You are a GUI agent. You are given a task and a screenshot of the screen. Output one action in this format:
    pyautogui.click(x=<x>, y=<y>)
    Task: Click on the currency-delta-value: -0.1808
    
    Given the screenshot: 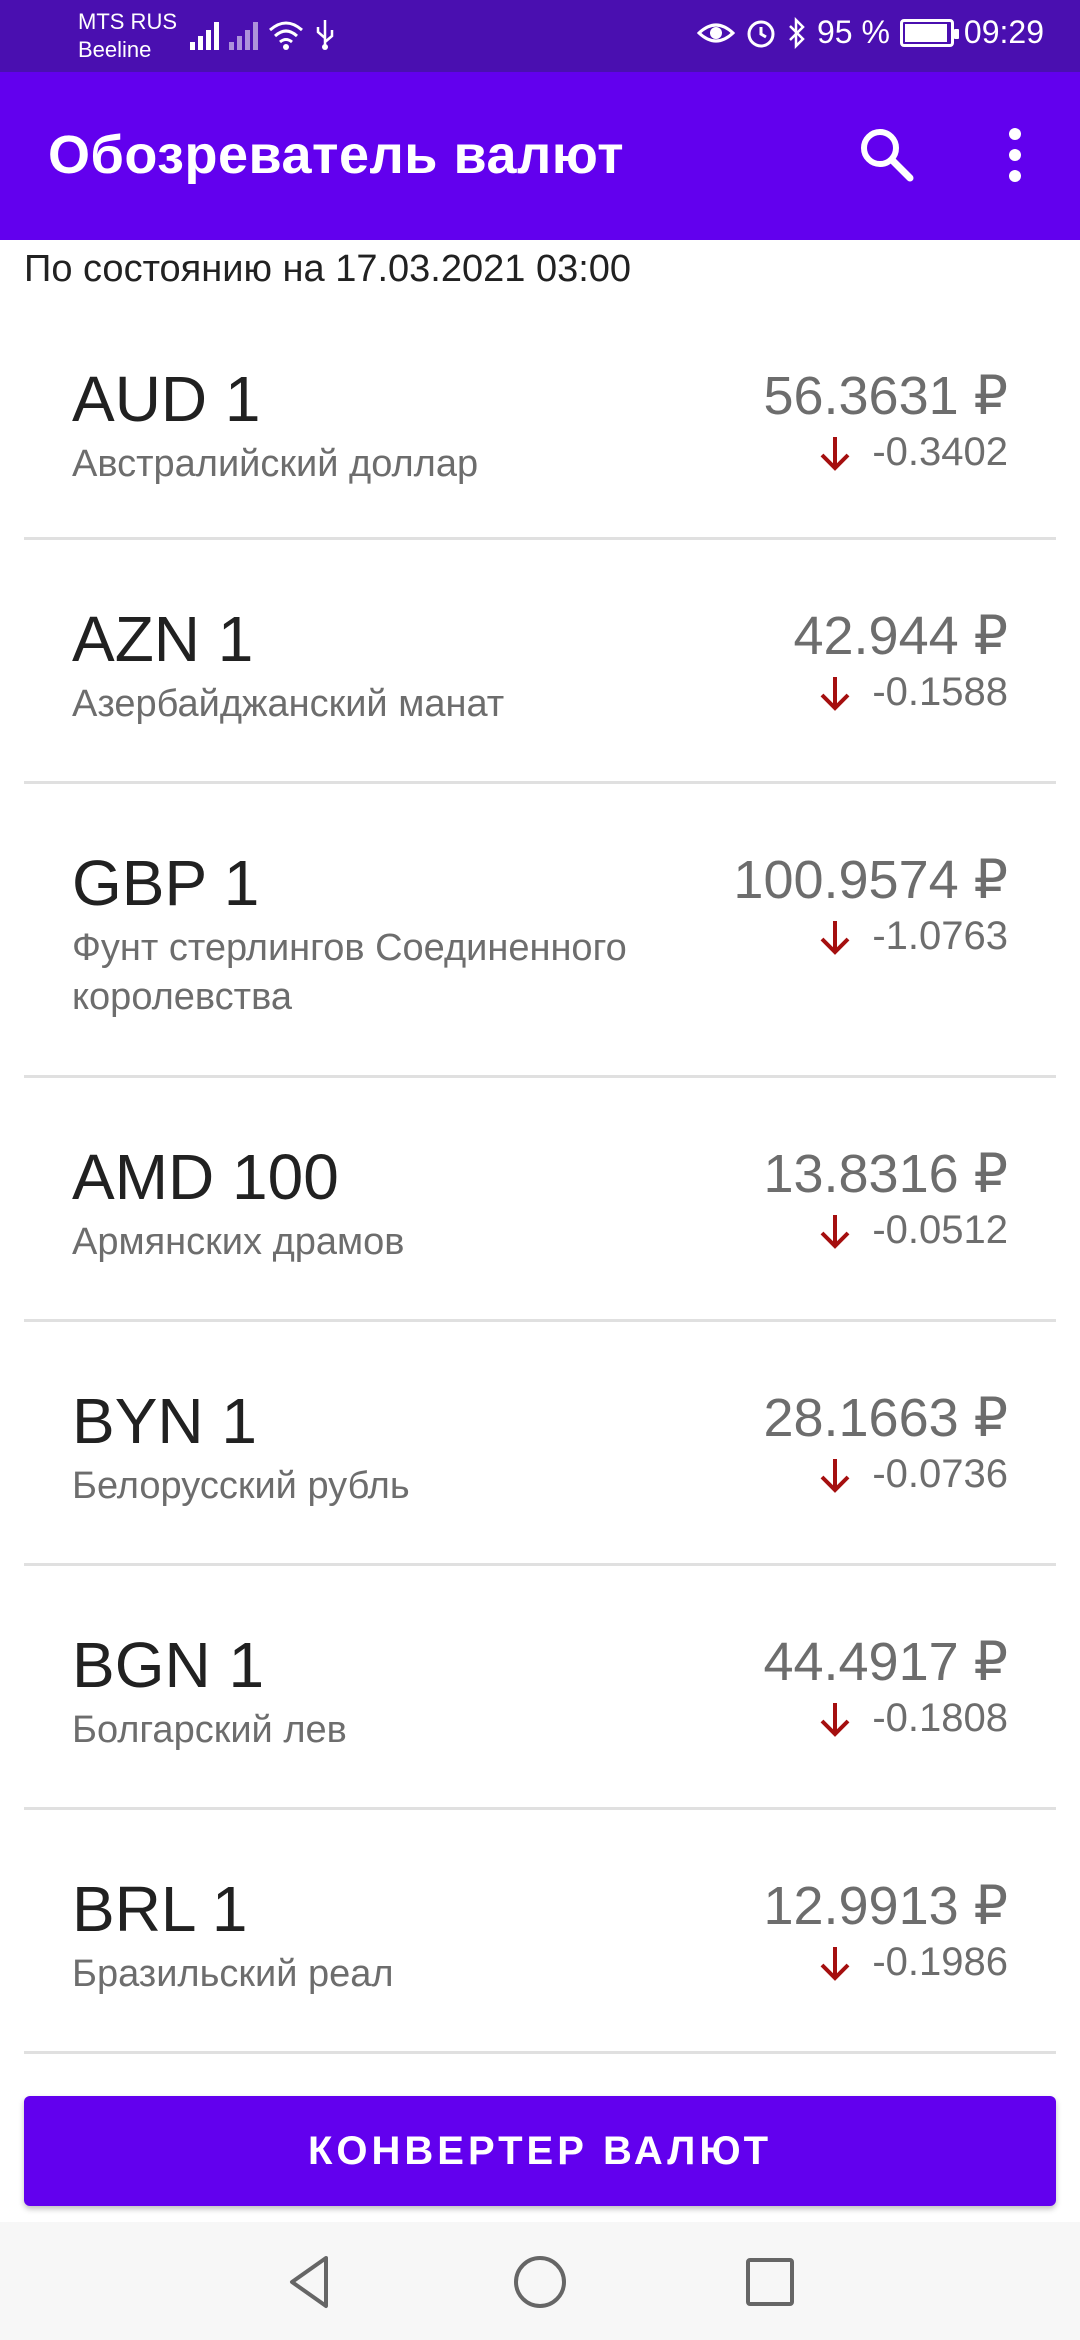 What is the action you would take?
    pyautogui.click(x=940, y=1718)
    